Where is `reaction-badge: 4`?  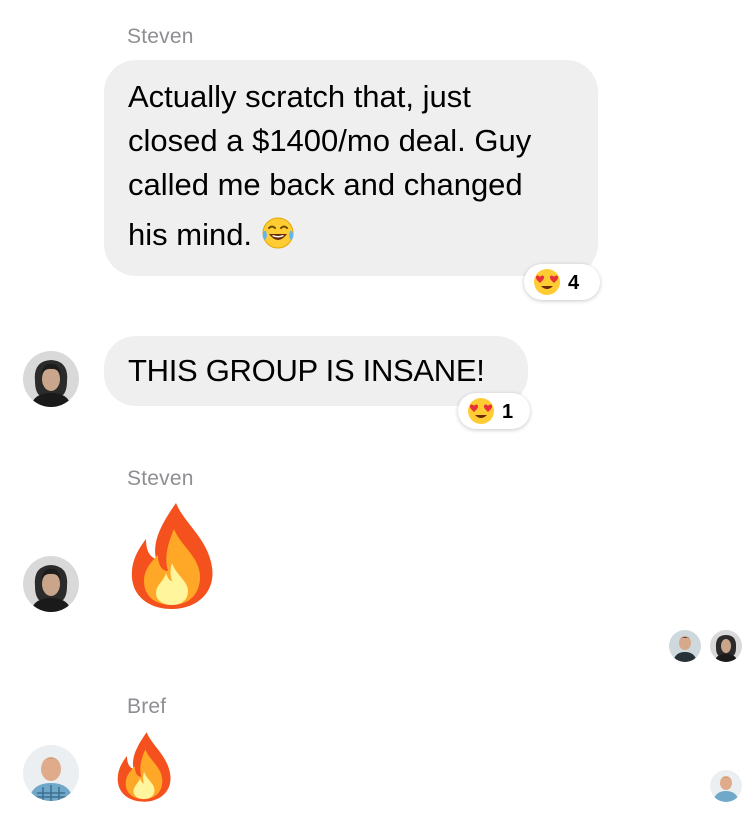 reaction-badge: 4 is located at coordinates (562, 282).